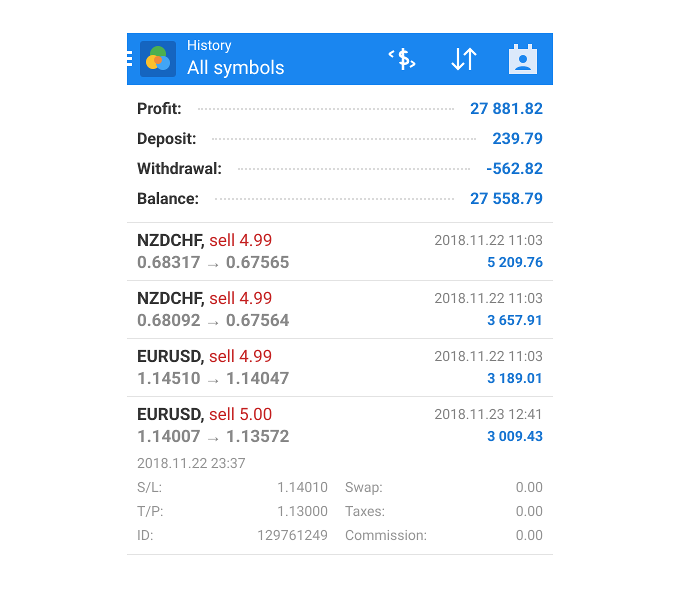 The width and height of the screenshot is (680, 598). What do you see at coordinates (488, 415) in the screenshot?
I see `deal-time: 2018.11.23 12:41` at bounding box center [488, 415].